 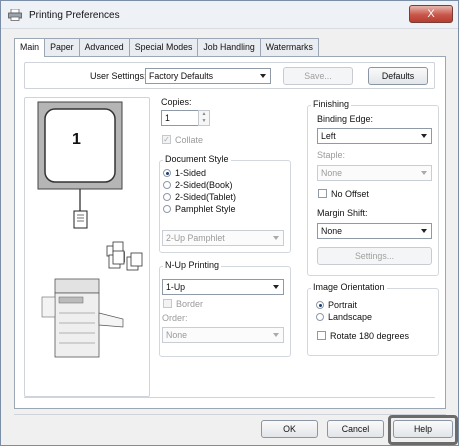 What do you see at coordinates (342, 213) in the screenshot?
I see `margin-shift-label: Margin Shift:` at bounding box center [342, 213].